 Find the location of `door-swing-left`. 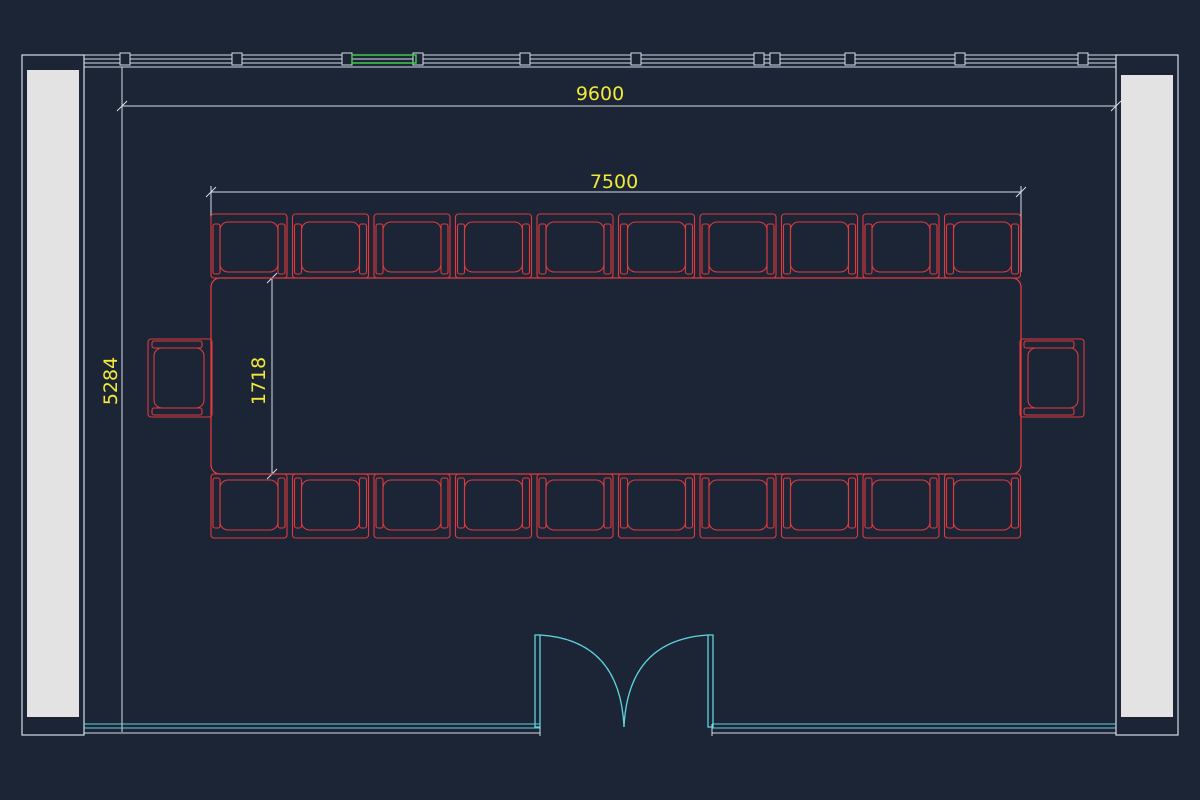

door-swing-left is located at coordinates (582, 681).